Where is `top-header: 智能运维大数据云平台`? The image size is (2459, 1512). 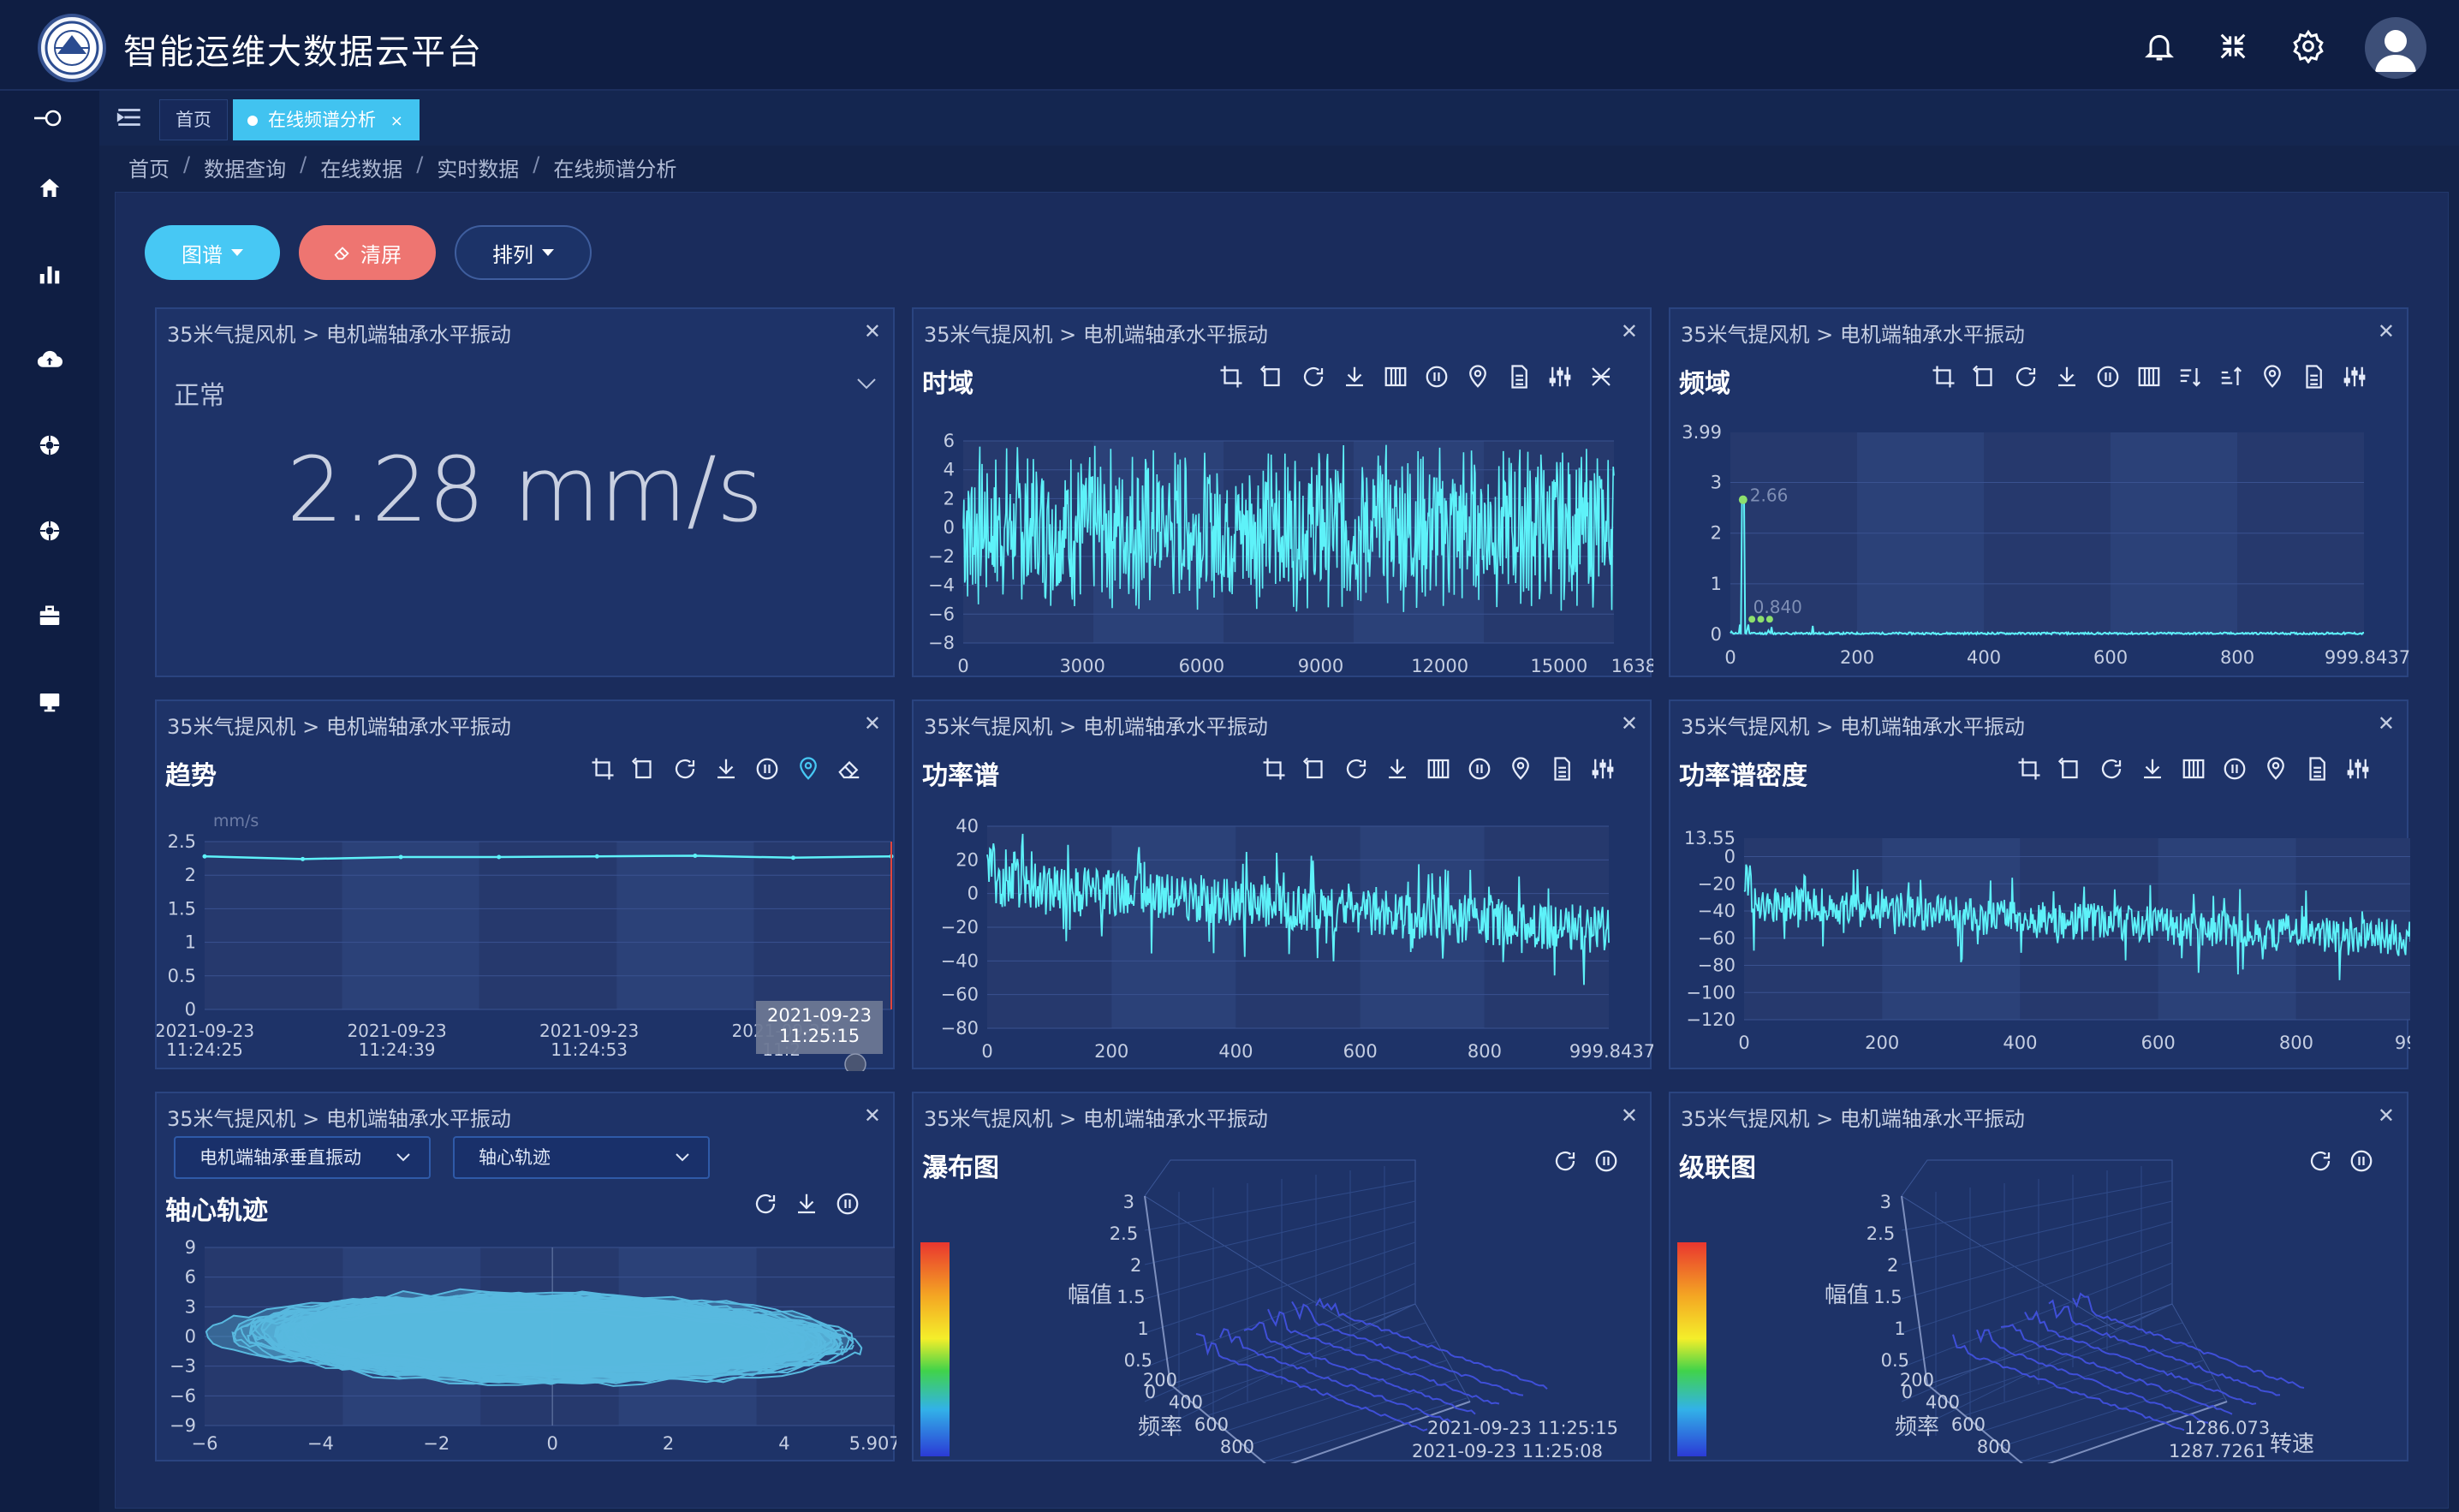
top-header: 智能运维大数据云平台 is located at coordinates (1229, 45).